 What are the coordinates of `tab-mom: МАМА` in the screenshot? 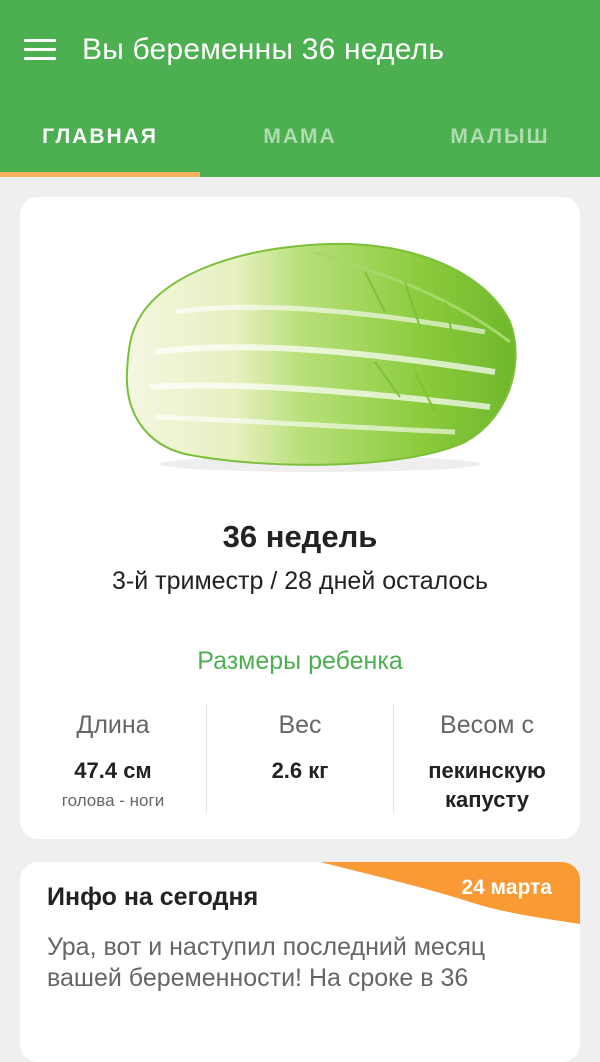 It's located at (300, 138).